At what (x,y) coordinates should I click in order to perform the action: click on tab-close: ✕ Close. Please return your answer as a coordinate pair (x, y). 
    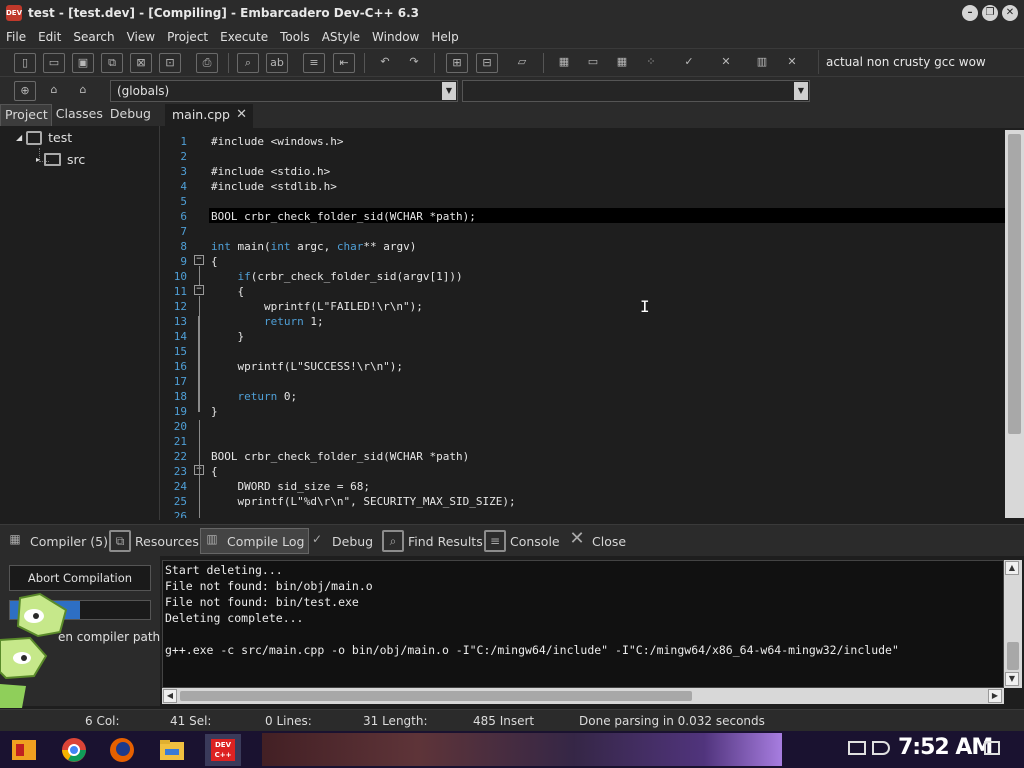
    Looking at the image, I should click on (596, 541).